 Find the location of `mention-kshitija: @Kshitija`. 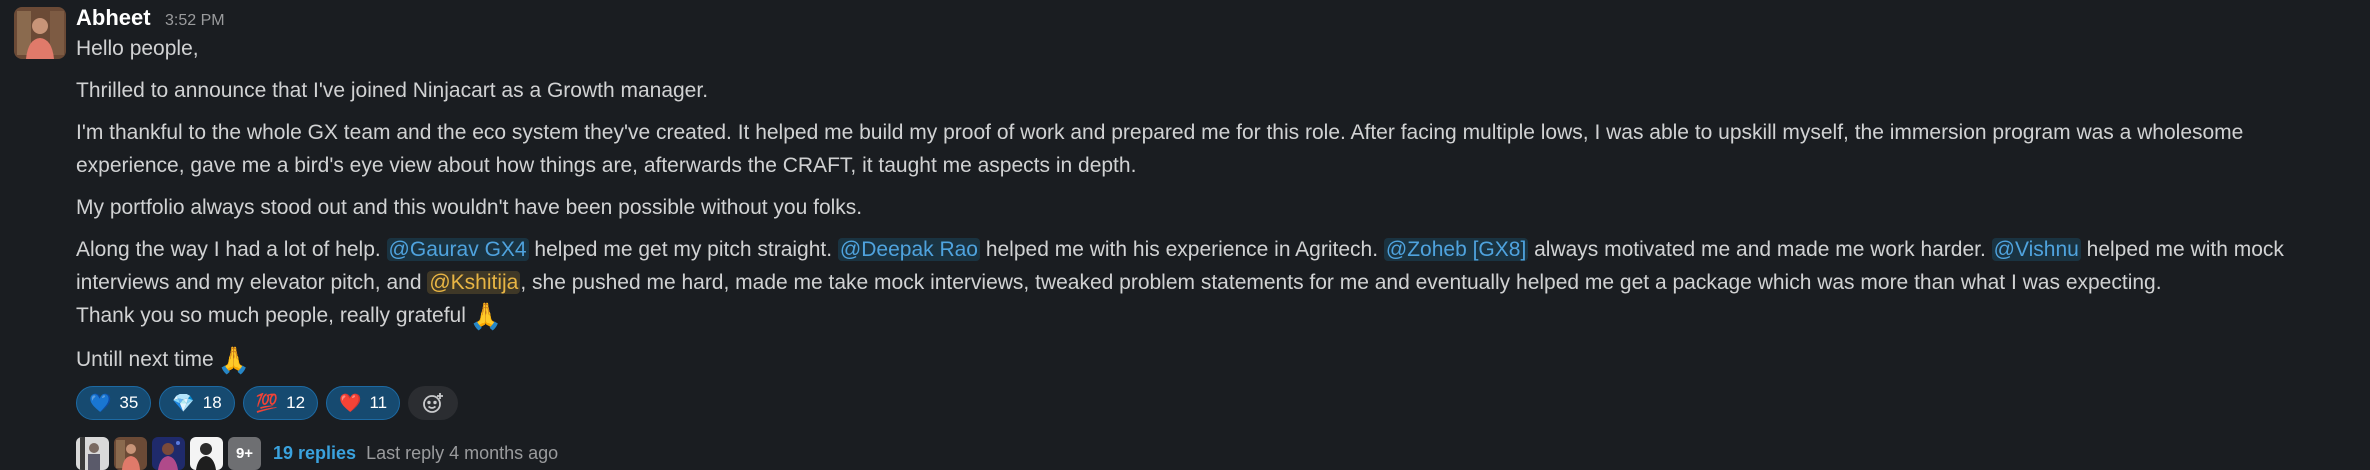

mention-kshitija: @Kshitija is located at coordinates (474, 282).